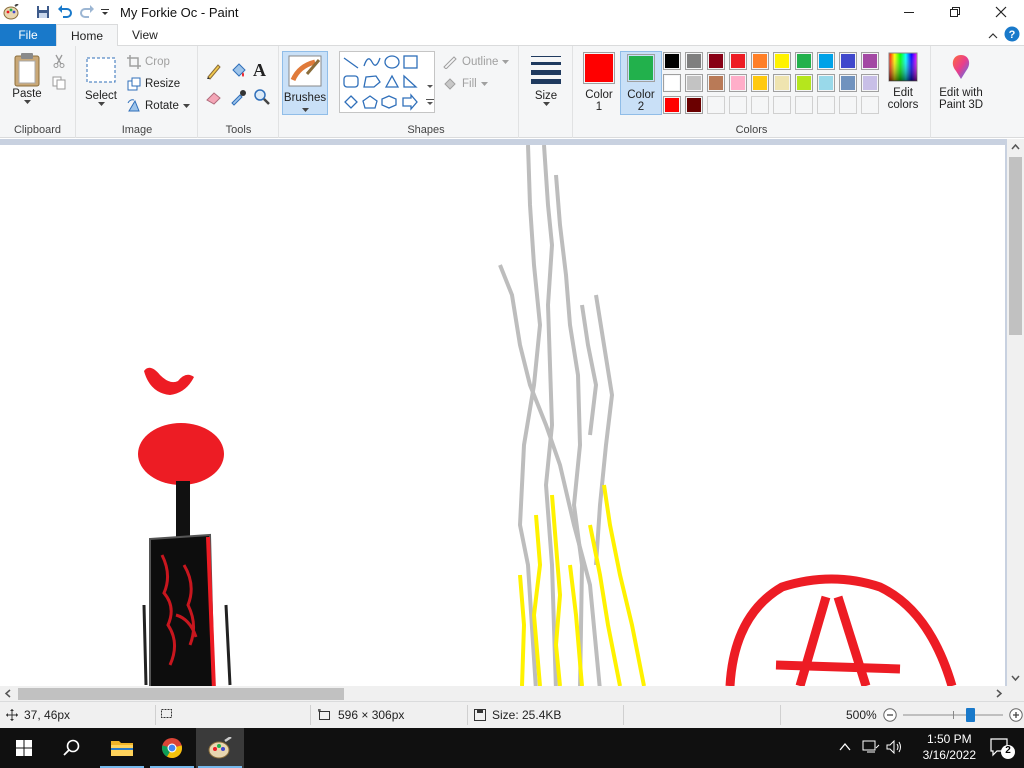 The image size is (1024, 768). I want to click on minimize-button, so click(909, 12).